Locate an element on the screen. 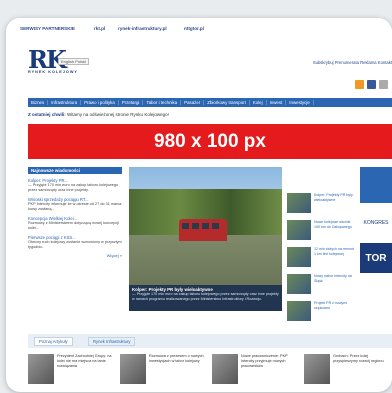 The height and width of the screenshot is (393, 392). thumbnail-item: Nowy nabór Intercity na Śląsk is located at coordinates (321, 286).